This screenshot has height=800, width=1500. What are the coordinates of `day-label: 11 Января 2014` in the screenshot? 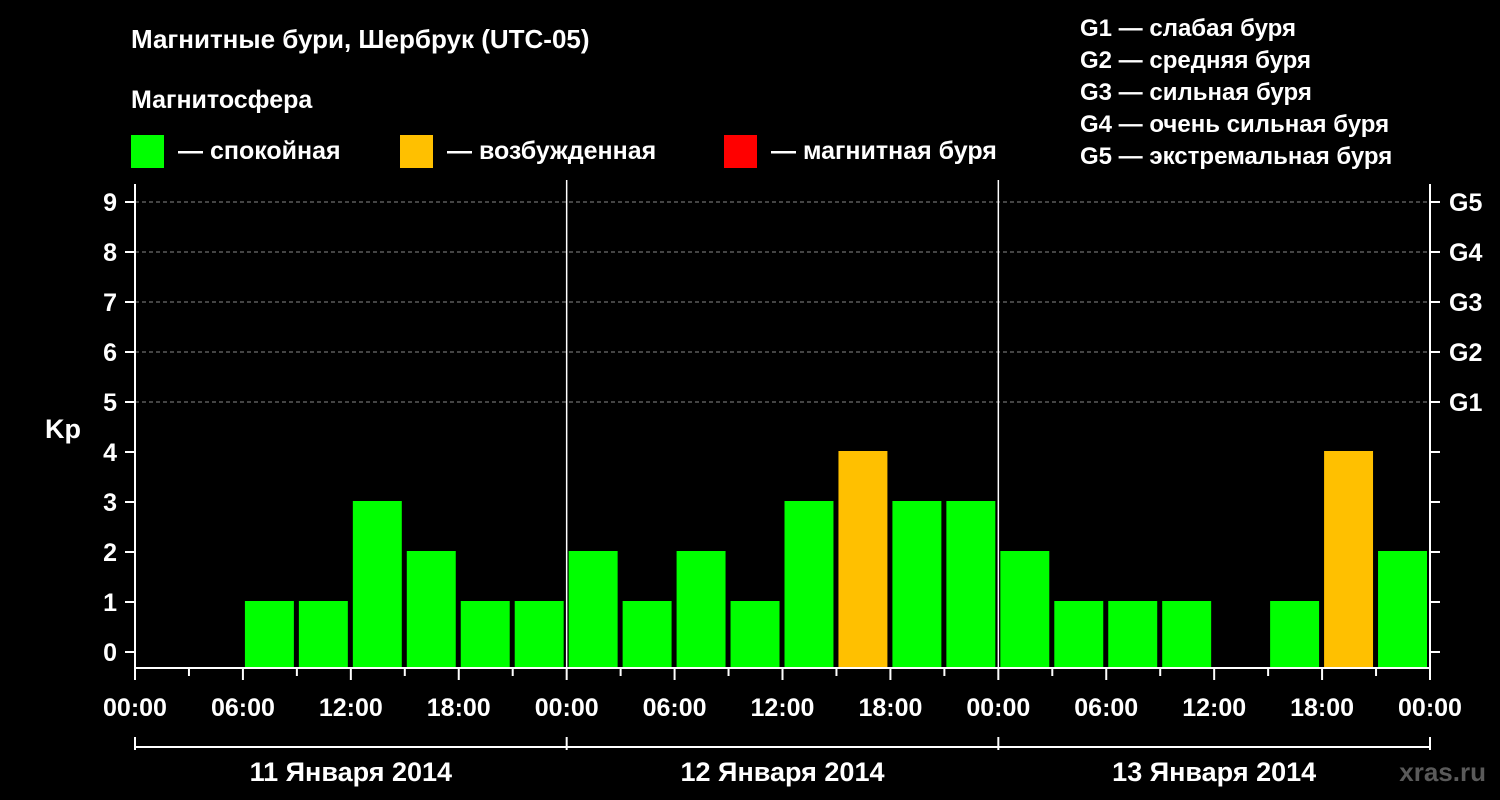 It's located at (351, 772).